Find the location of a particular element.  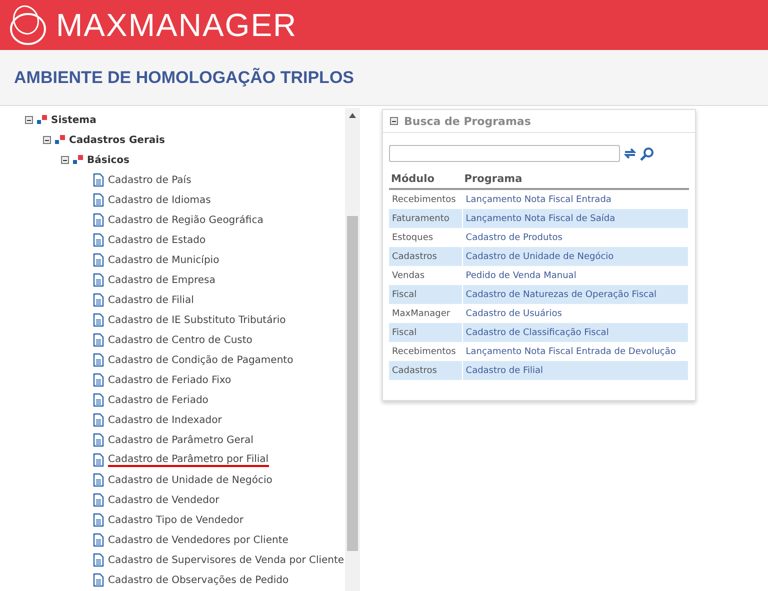

logo-text: MAXMANAGER is located at coordinates (177, 25).